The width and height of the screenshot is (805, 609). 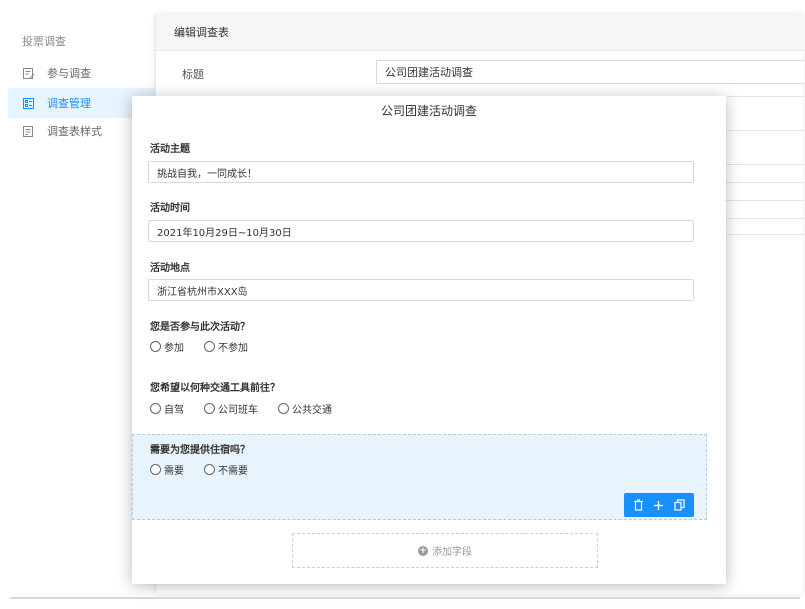 I want to click on frame-edge, so click(x=405, y=598).